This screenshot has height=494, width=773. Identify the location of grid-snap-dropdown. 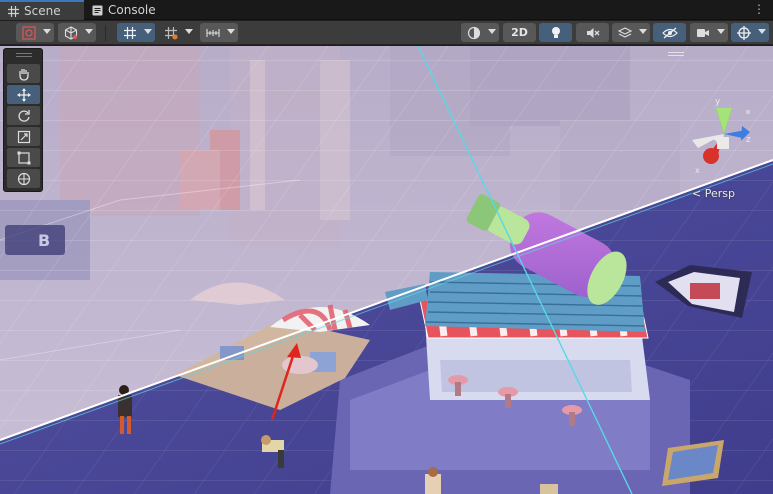
(177, 32).